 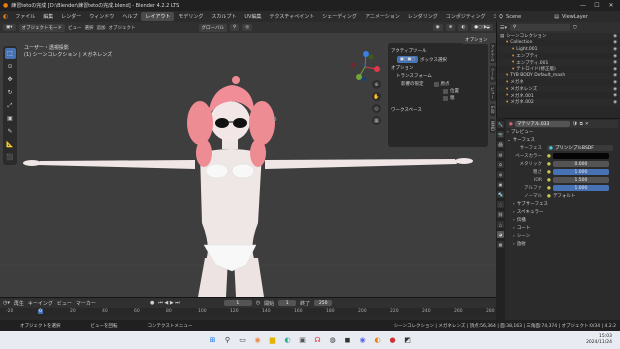 I want to click on transform-tool-icon: ▣, so click(x=10, y=118).